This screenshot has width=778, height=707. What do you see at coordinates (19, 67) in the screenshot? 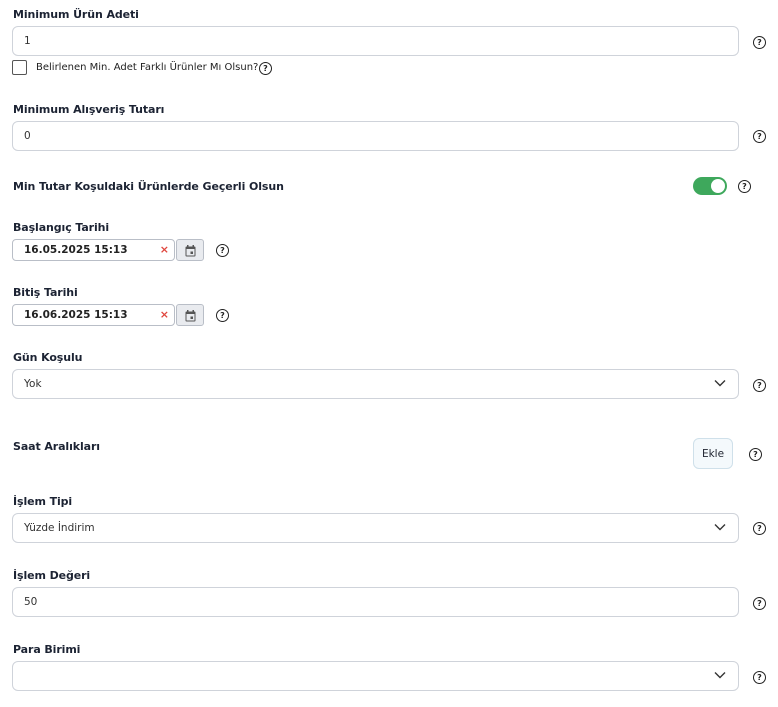
I see `diff-products-checkbox` at bounding box center [19, 67].